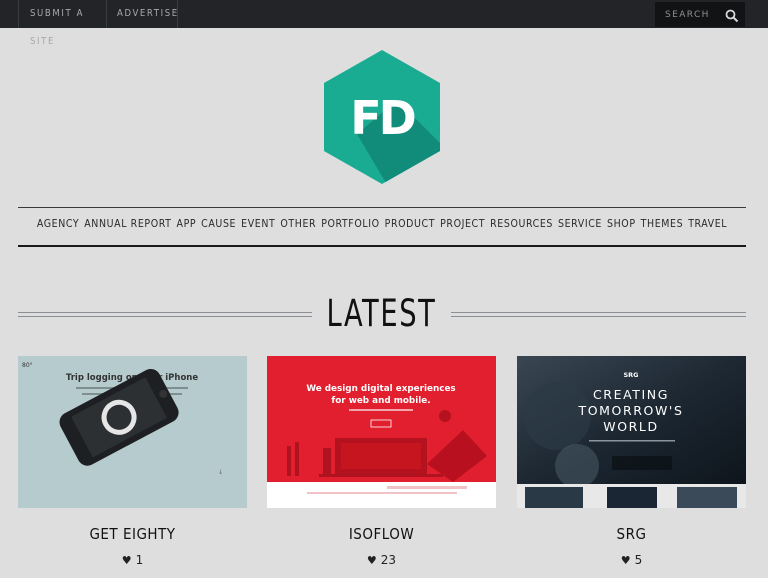  What do you see at coordinates (631, 394) in the screenshot?
I see `svg-text: CREATING` at bounding box center [631, 394].